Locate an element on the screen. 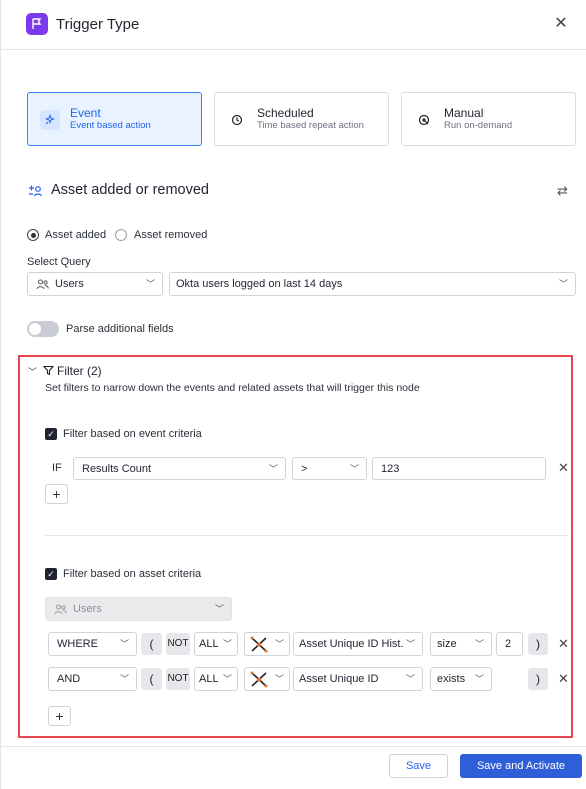  asset-entity-value: Users is located at coordinates (87, 609).